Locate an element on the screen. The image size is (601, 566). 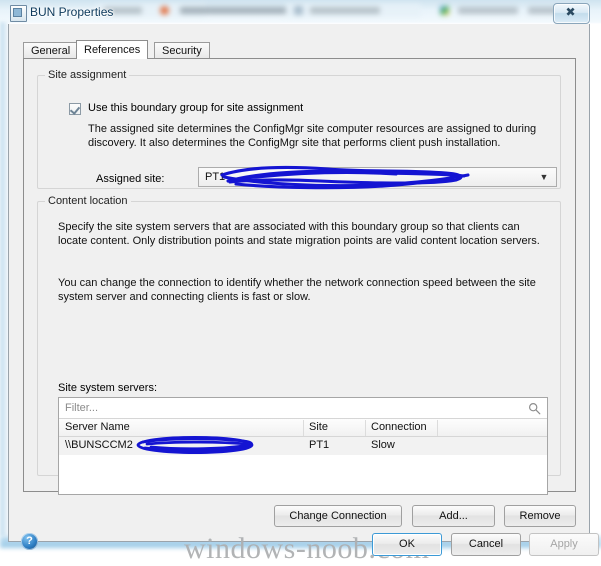
window-icon is located at coordinates (18, 13).